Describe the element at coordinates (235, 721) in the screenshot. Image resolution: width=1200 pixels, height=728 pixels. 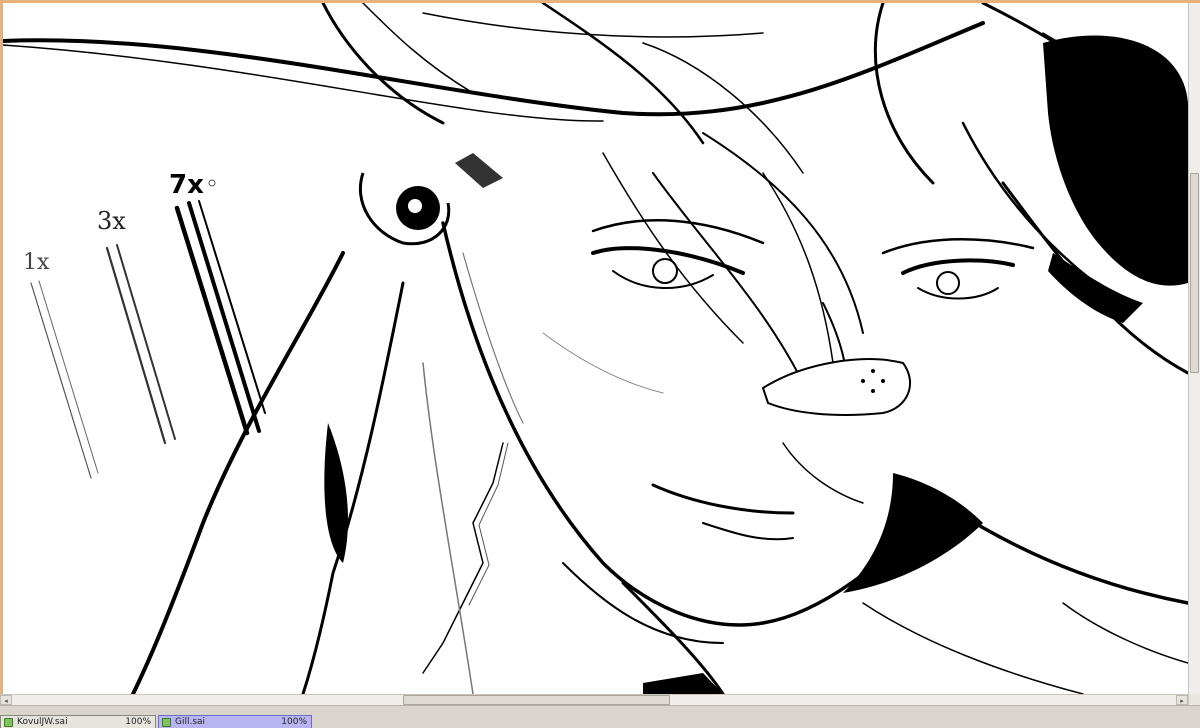
I see `document-tab-gill: Gill.sai 100%` at that location.